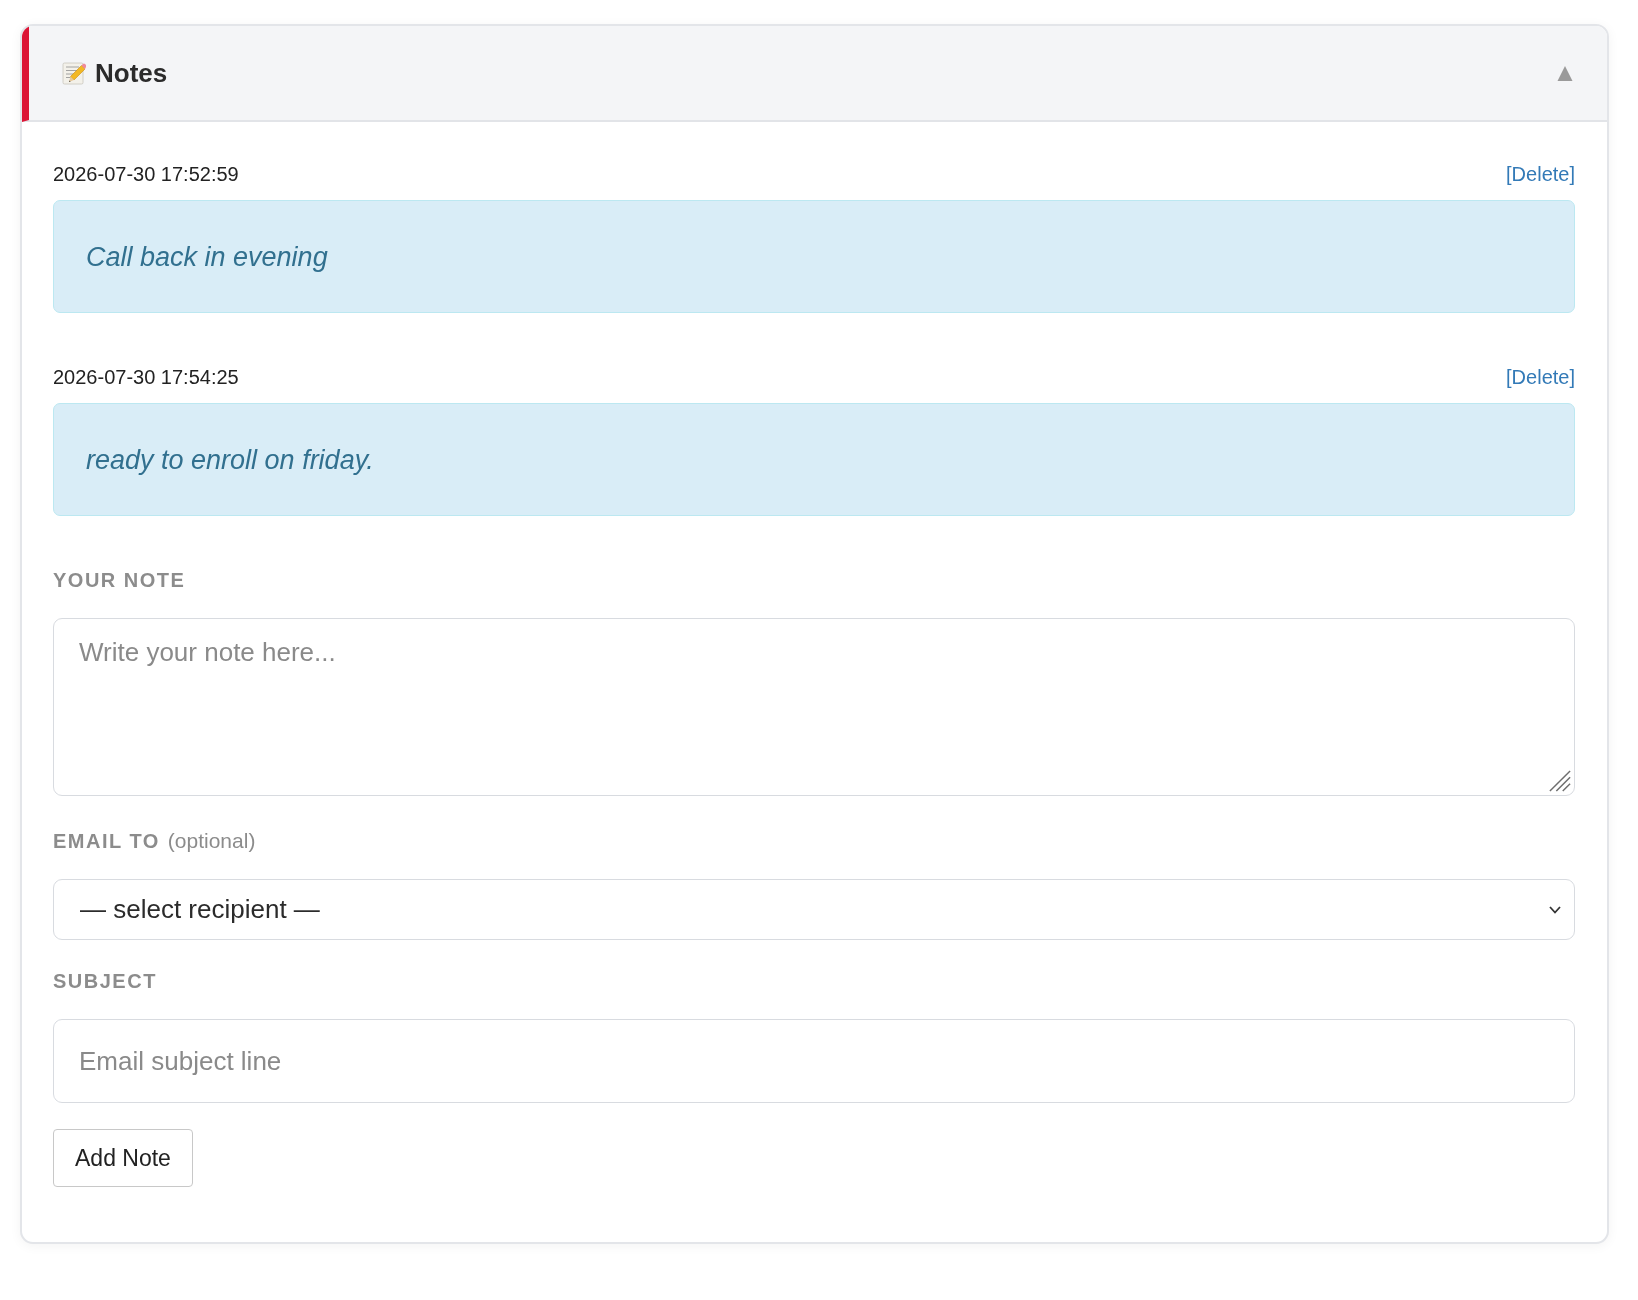 The height and width of the screenshot is (1300, 1638). I want to click on panel-title: Notes, so click(131, 73).